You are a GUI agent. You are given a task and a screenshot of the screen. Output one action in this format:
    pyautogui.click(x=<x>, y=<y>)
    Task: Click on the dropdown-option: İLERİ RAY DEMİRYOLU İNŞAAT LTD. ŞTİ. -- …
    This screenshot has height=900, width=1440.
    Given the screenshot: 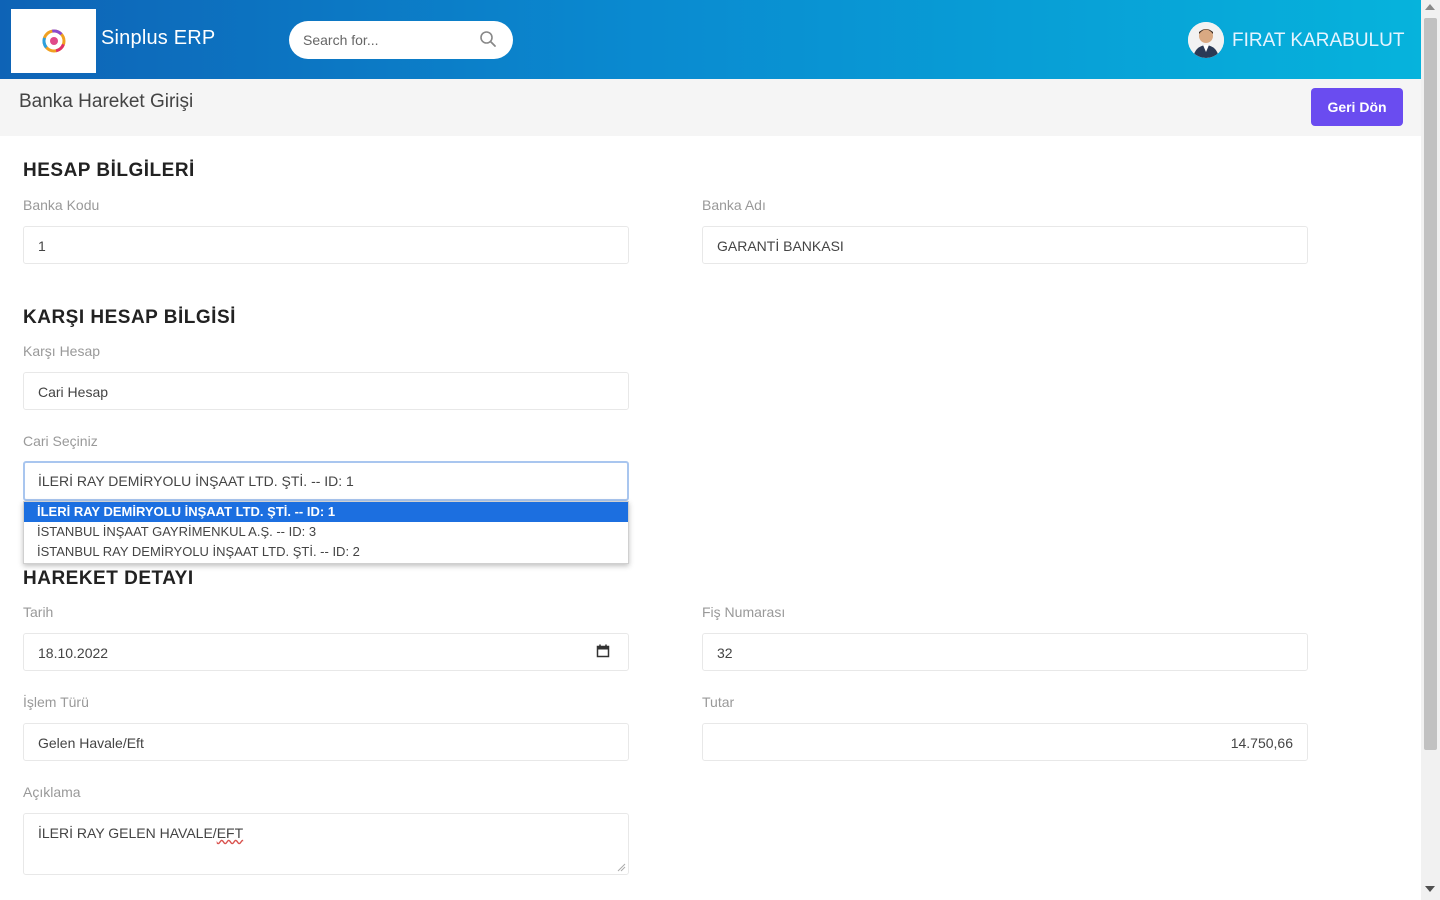 What is the action you would take?
    pyautogui.click(x=326, y=512)
    